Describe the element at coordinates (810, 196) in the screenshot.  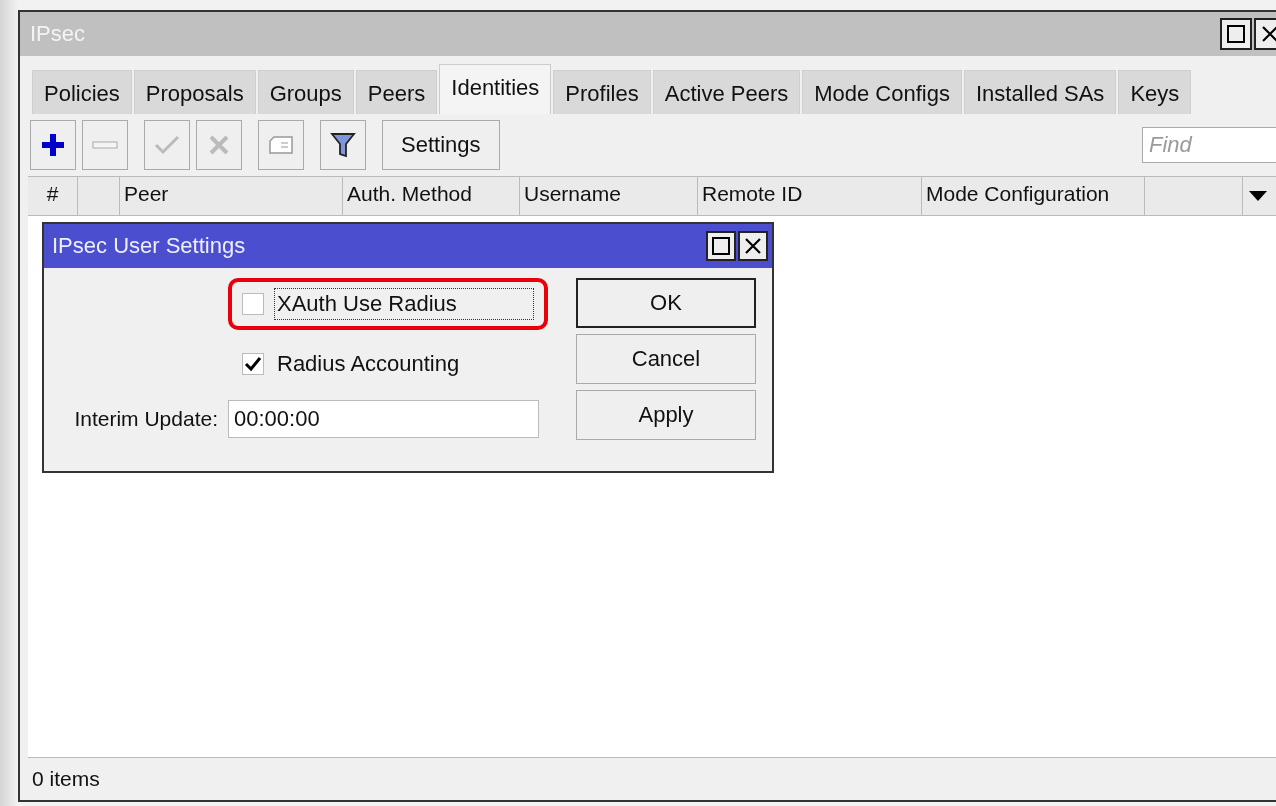
I see `column-header: Remote ID` at that location.